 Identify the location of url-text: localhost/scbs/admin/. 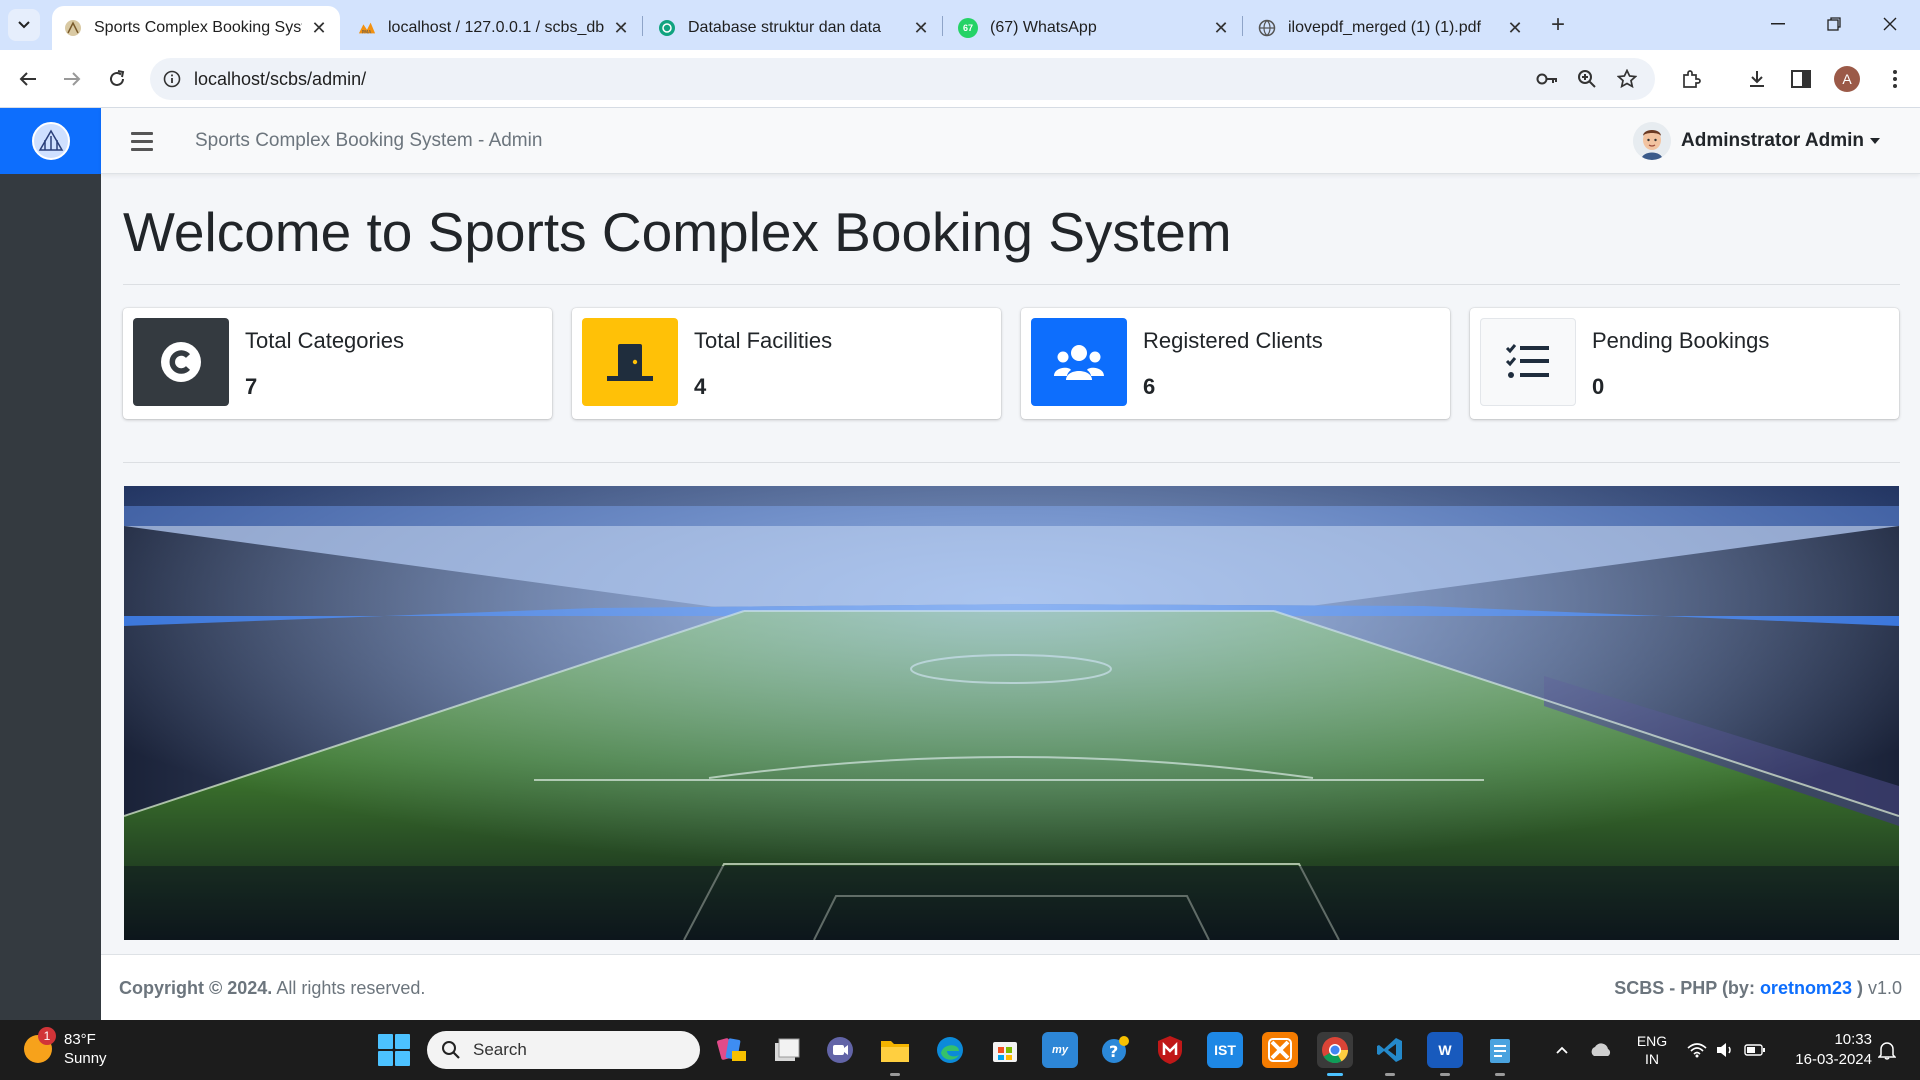
(280, 78).